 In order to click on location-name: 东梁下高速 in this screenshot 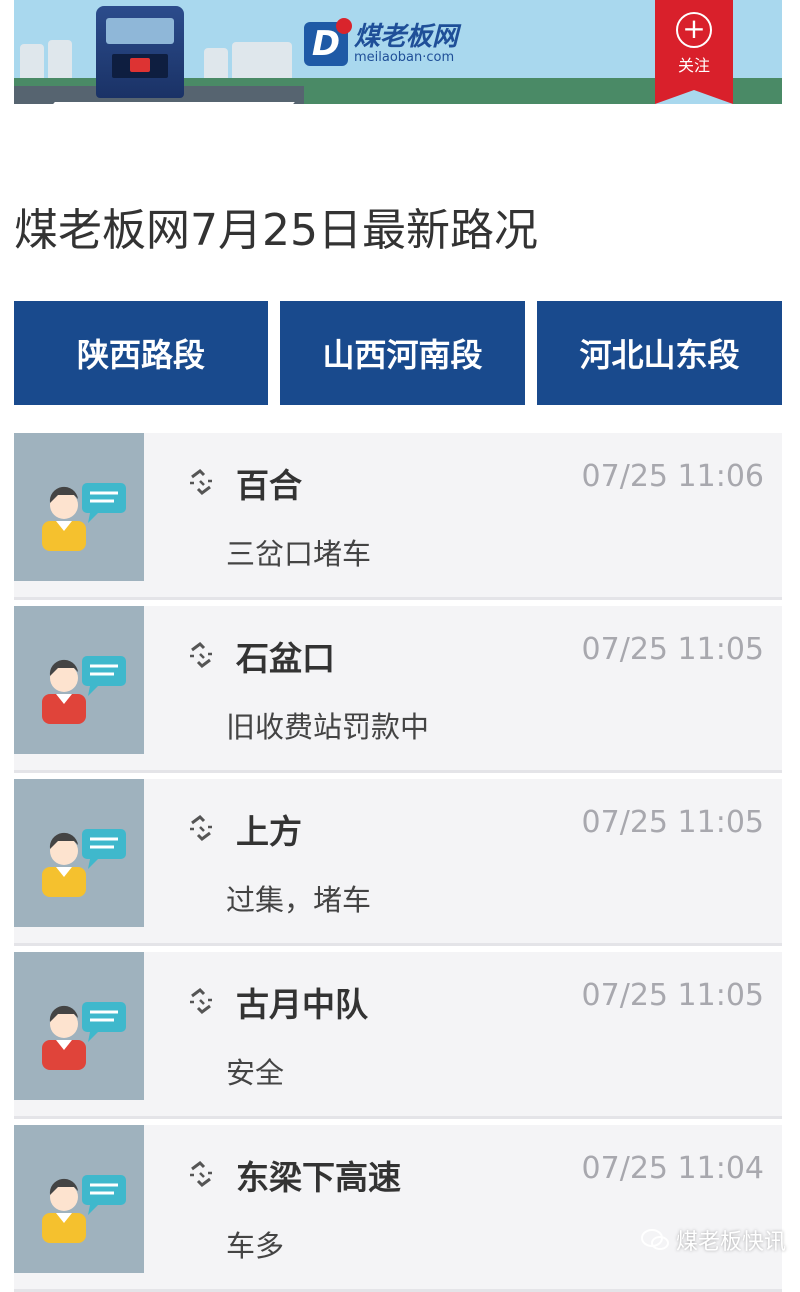, I will do `click(318, 1177)`.